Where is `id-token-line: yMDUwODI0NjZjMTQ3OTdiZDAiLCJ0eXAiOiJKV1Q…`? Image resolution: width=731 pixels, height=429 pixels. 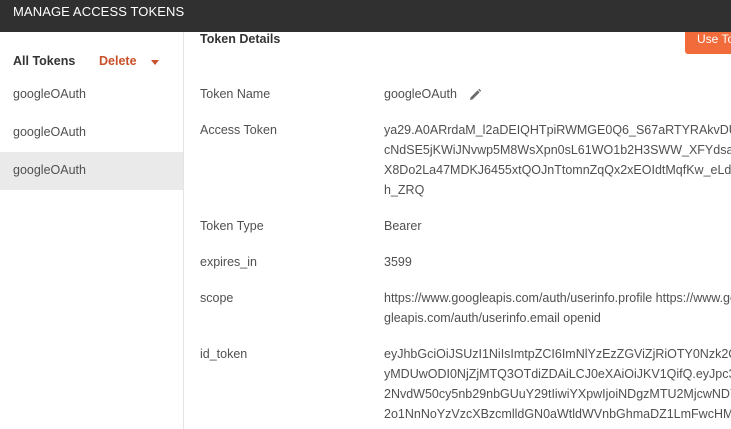
id-token-line: yMDUwODI0NjZjMTQ3OTdiZDAiLCJ0eXAiOiJKV1Q… is located at coordinates (557, 374).